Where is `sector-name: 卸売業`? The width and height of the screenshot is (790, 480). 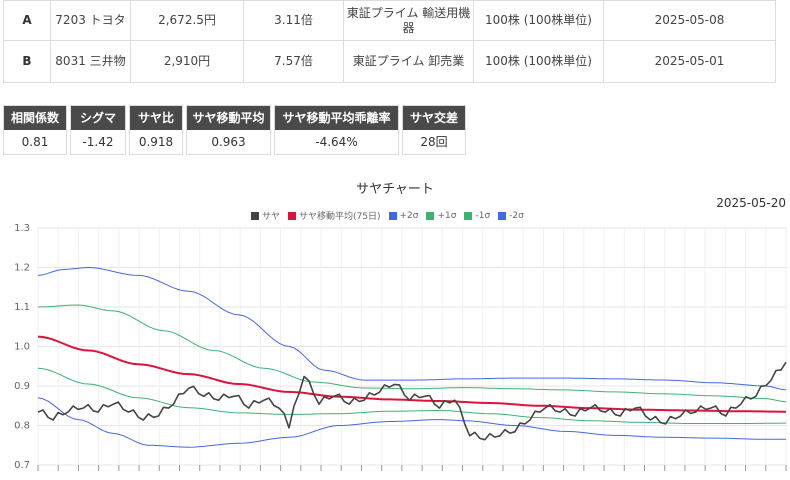 sector-name: 卸売業 is located at coordinates (446, 61).